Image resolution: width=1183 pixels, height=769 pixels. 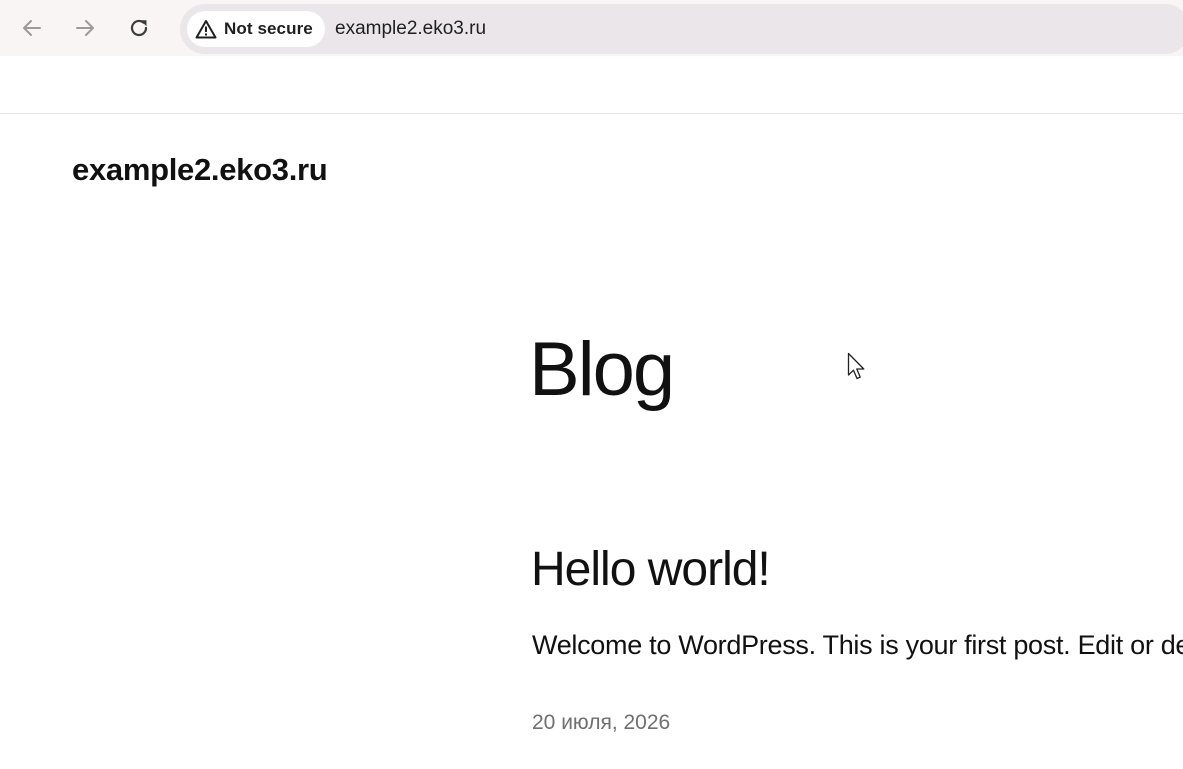 I want to click on page-title: Blog, so click(x=602, y=369).